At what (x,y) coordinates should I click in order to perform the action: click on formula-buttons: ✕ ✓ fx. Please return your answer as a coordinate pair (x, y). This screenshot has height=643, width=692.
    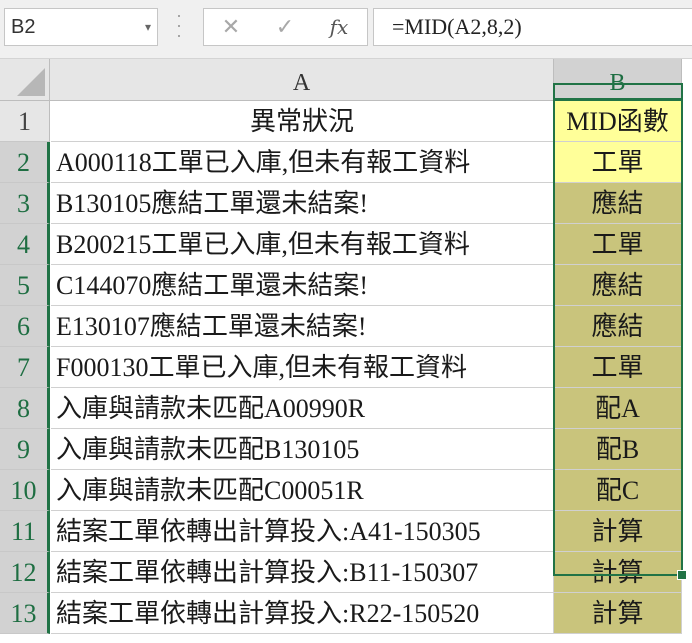
    Looking at the image, I should click on (285, 27).